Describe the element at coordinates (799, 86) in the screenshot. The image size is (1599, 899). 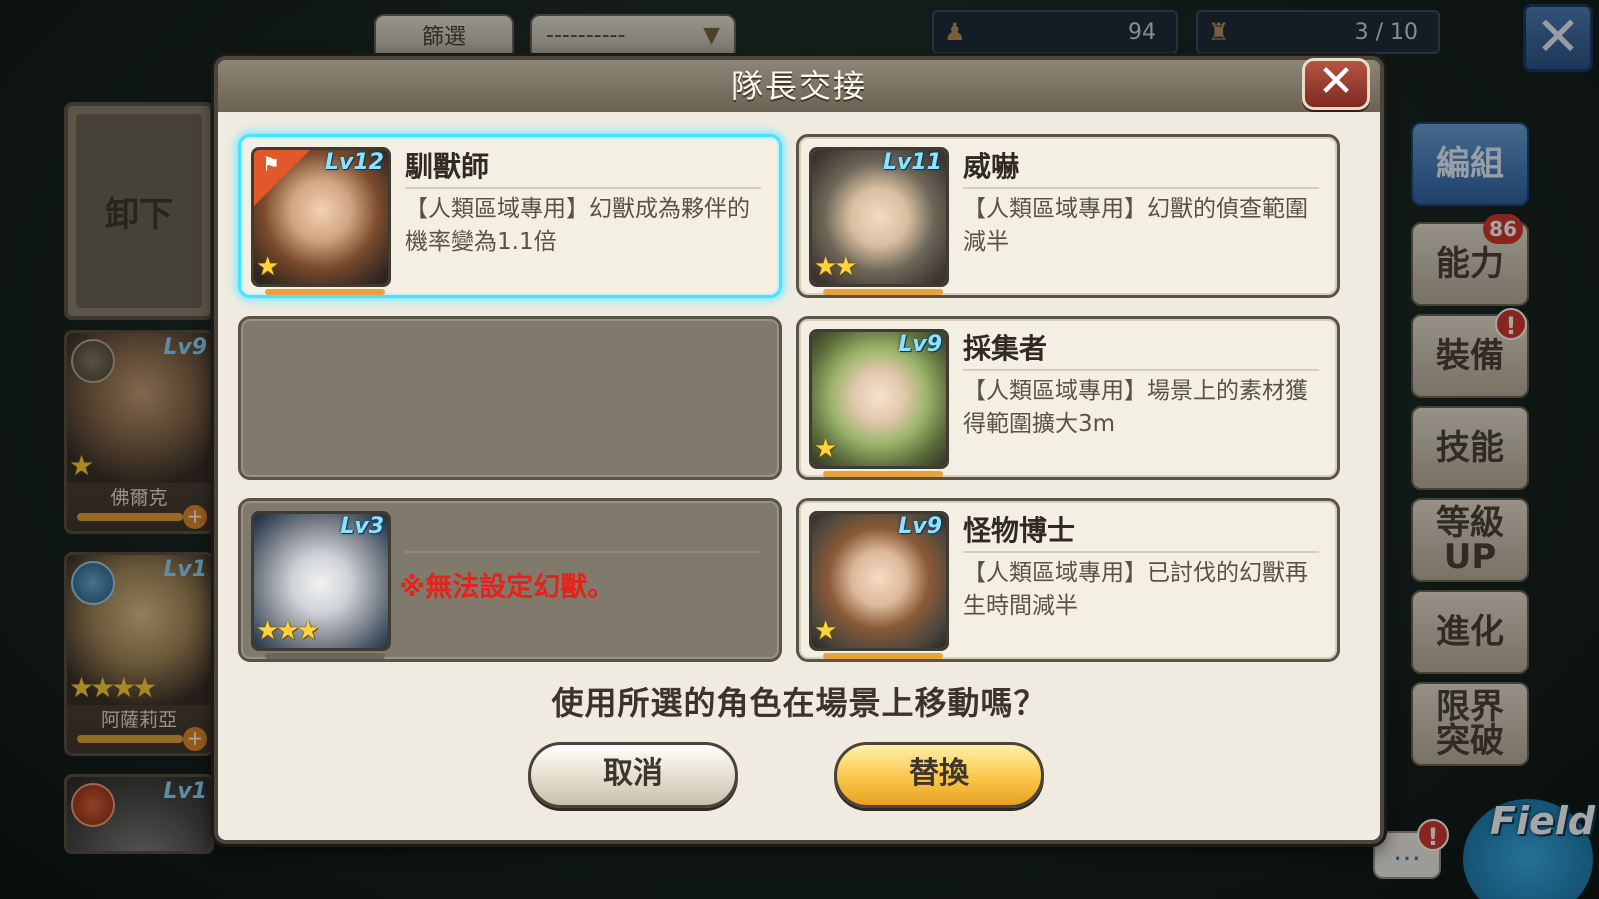
I see `dialog-title: 隊長交接` at that location.